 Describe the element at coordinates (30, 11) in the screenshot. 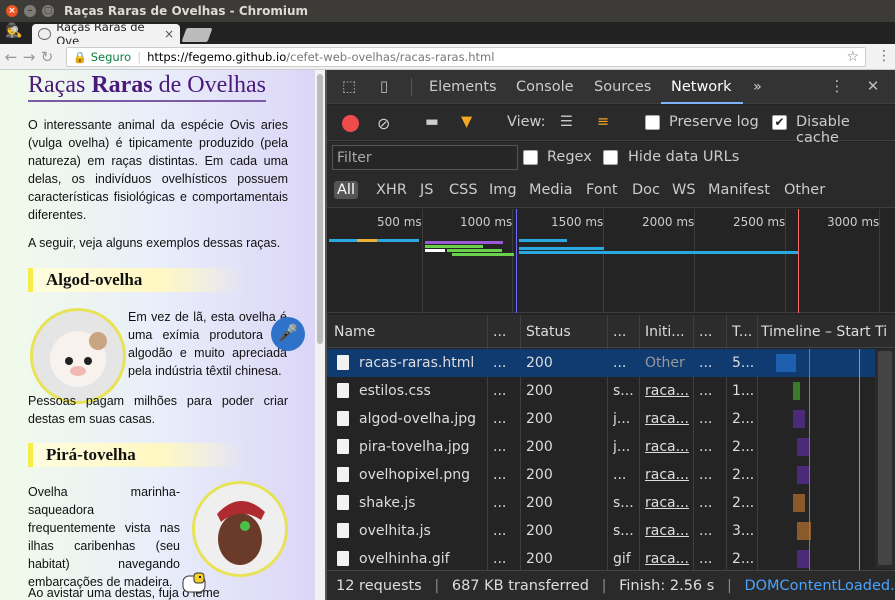

I see `minimize-window-icon: –` at that location.